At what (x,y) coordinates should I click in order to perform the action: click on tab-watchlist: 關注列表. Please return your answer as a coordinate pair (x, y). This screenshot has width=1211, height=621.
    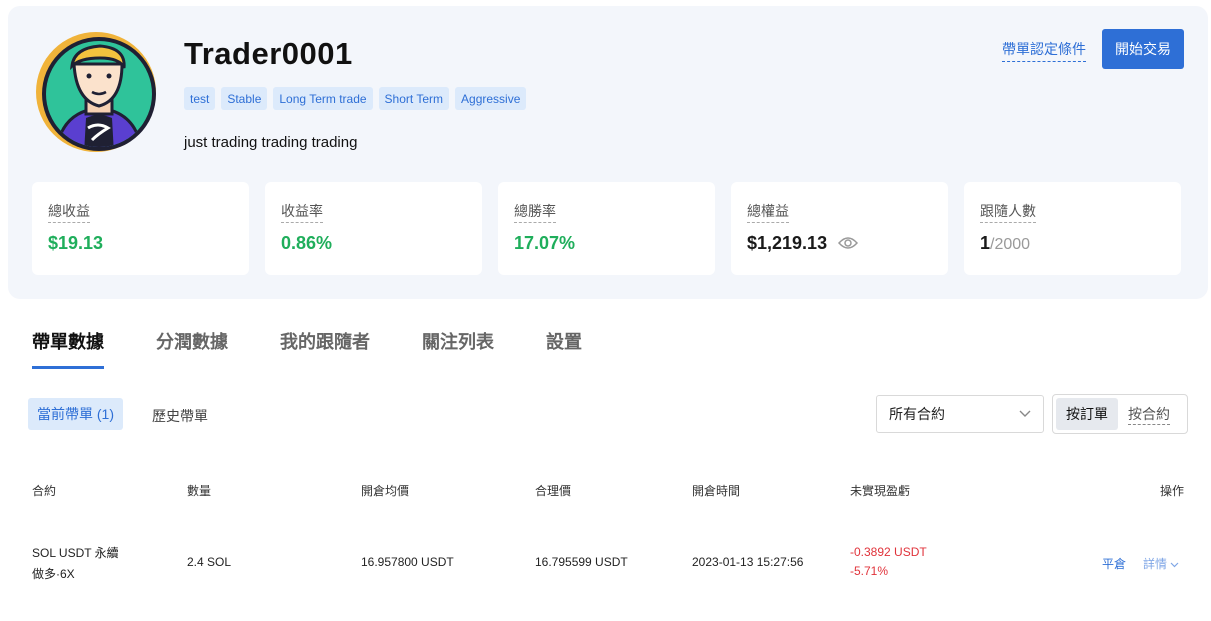
    Looking at the image, I should click on (458, 349).